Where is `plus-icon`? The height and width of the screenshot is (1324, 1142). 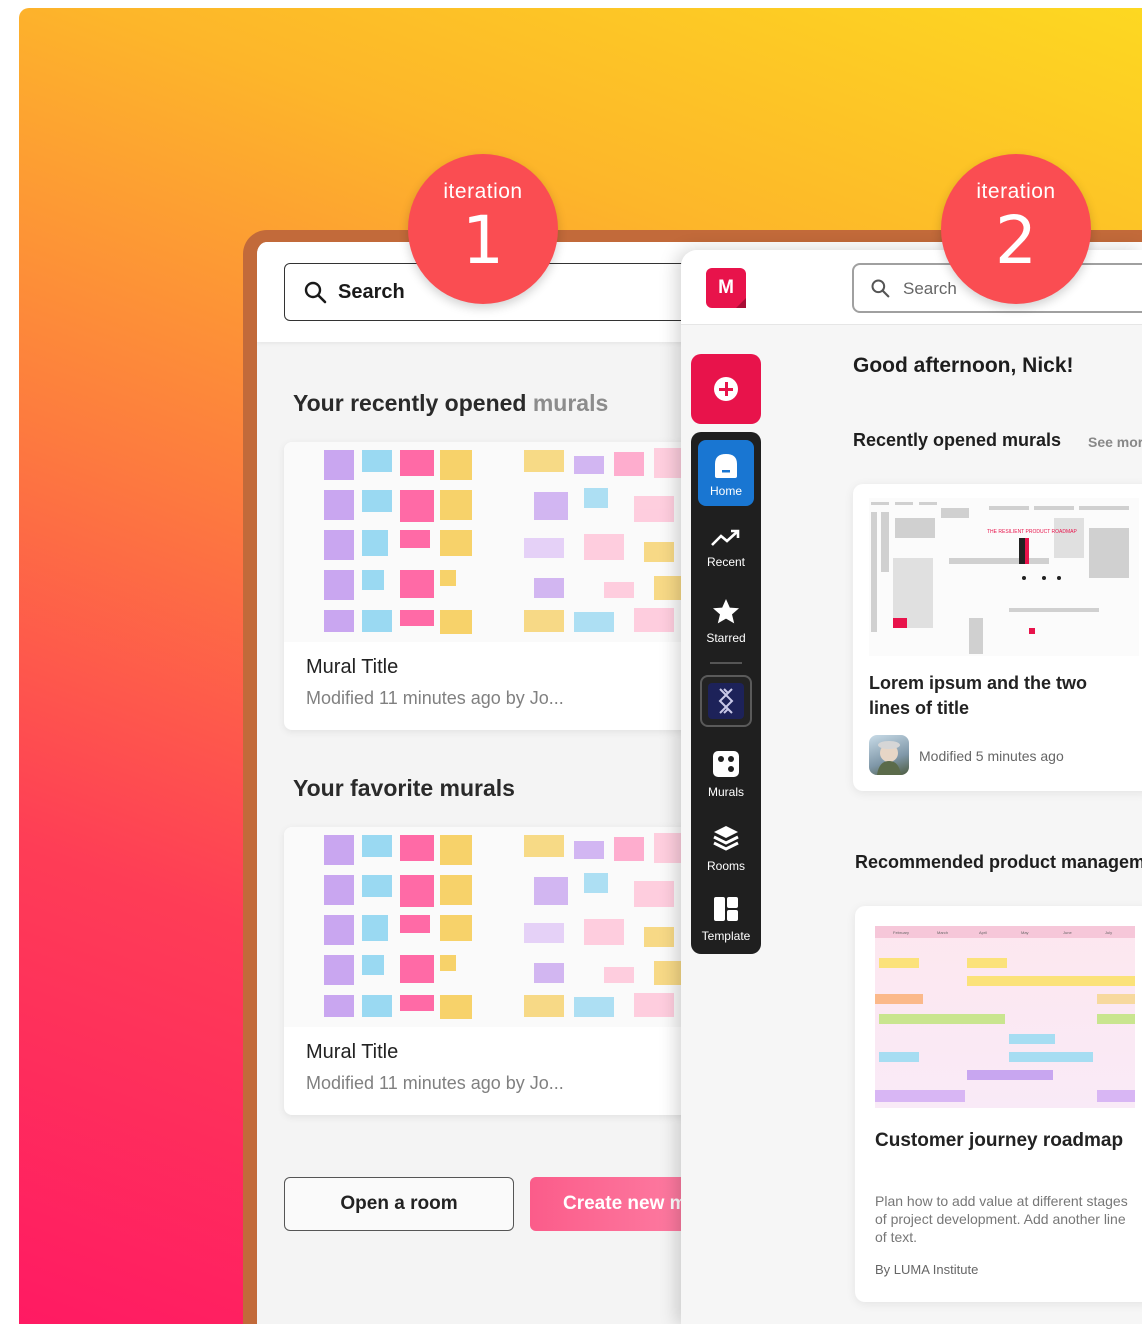 plus-icon is located at coordinates (726, 389).